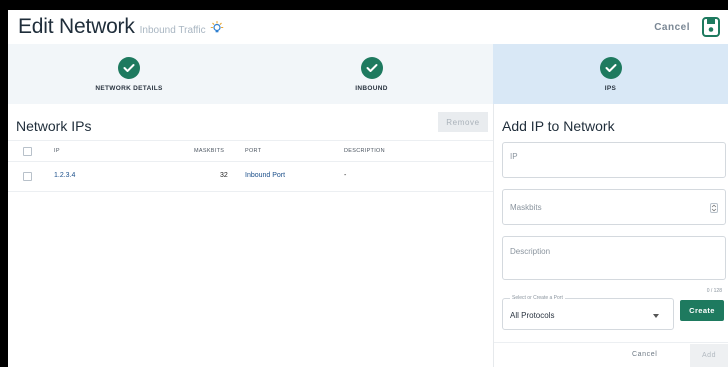 The image size is (728, 367). I want to click on port-select-label: Select or Create a Port, so click(537, 298).